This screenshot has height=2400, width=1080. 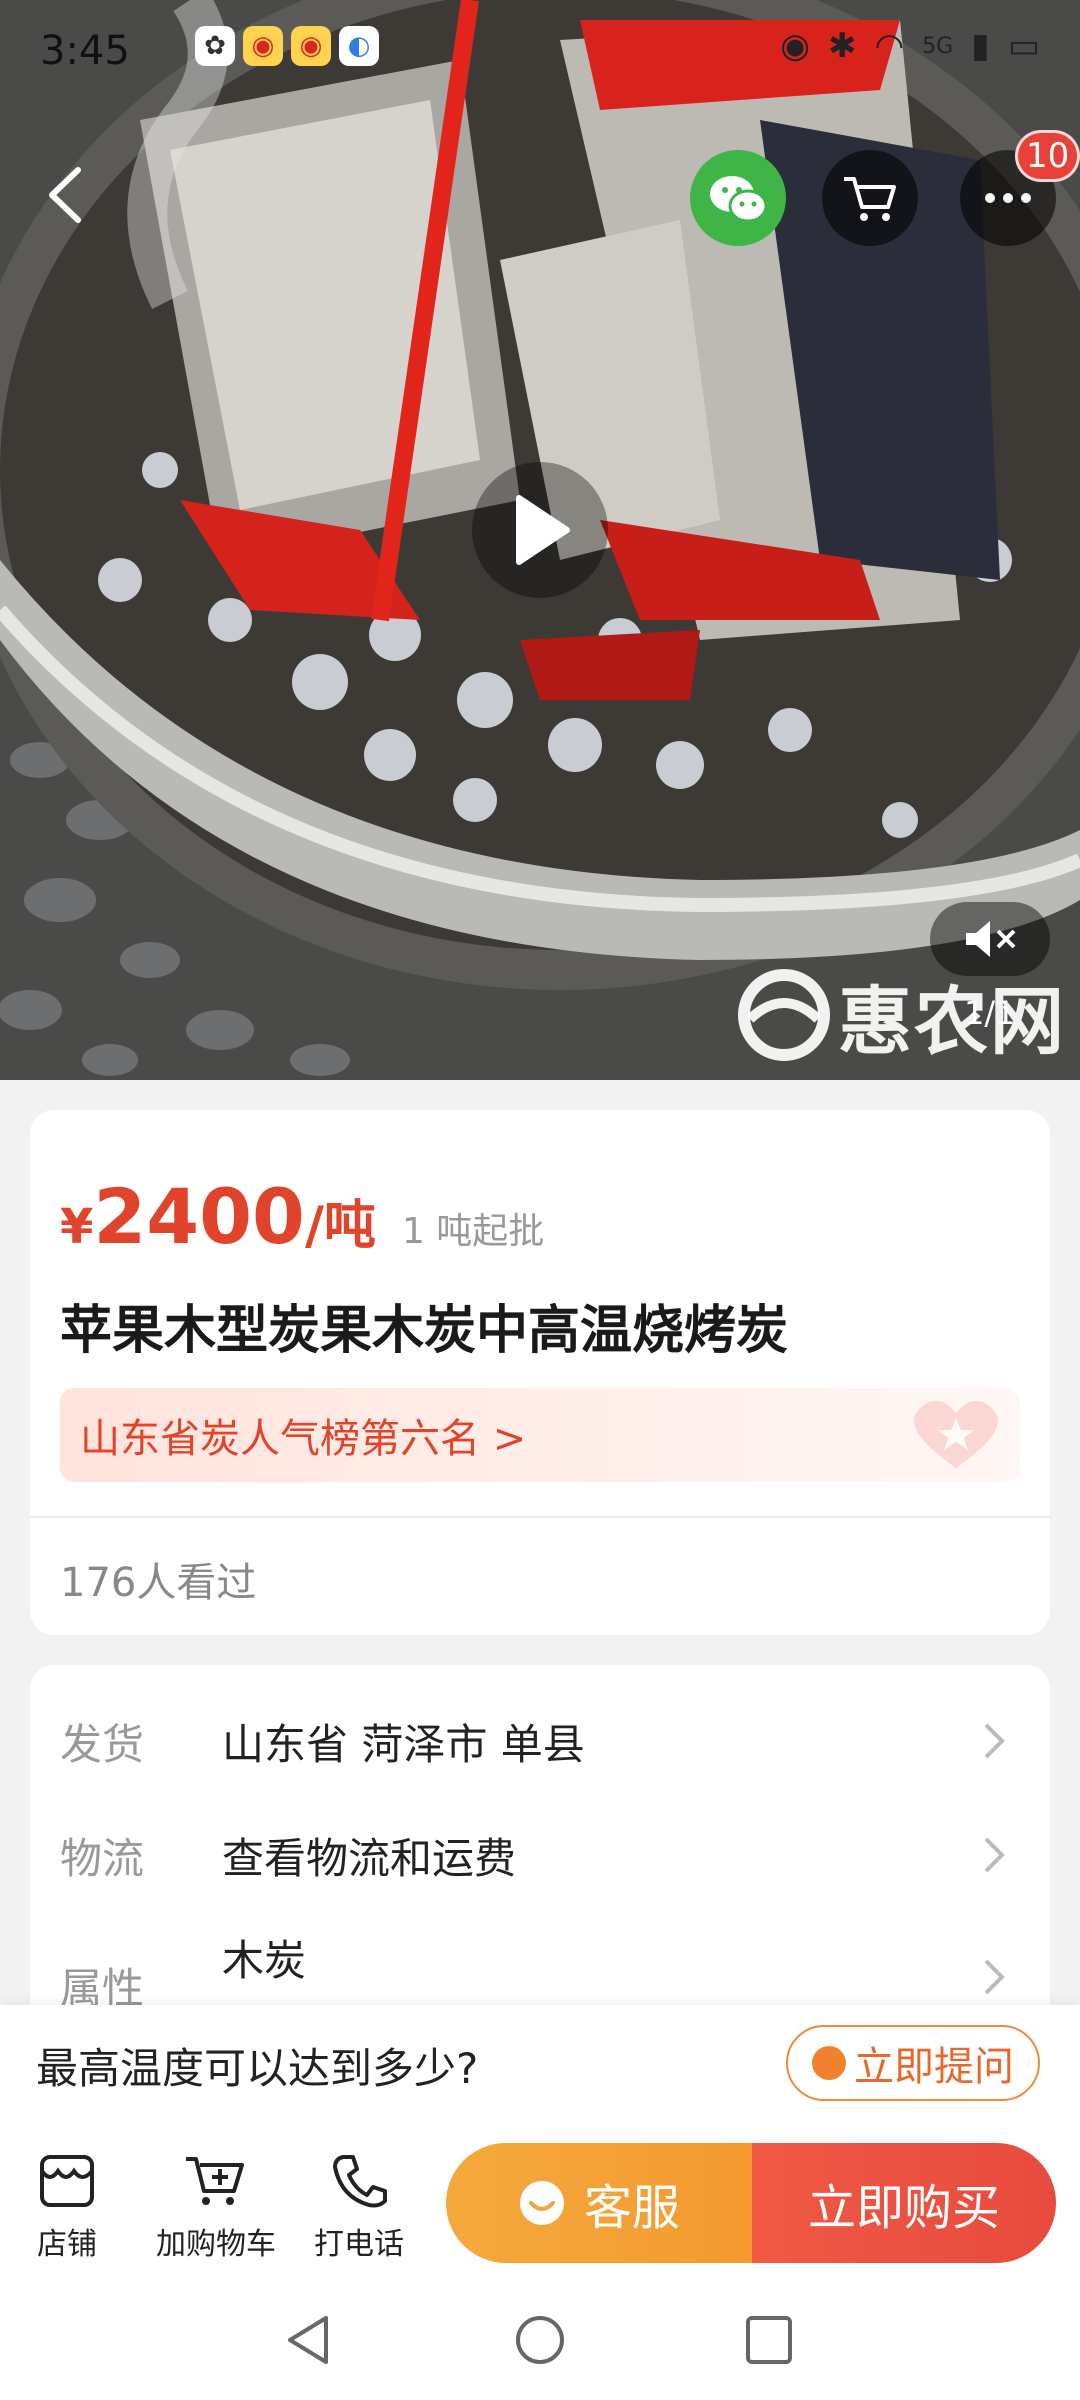 I want to click on suggested-question: 最高温度可以达到多少?, so click(x=257, y=2065).